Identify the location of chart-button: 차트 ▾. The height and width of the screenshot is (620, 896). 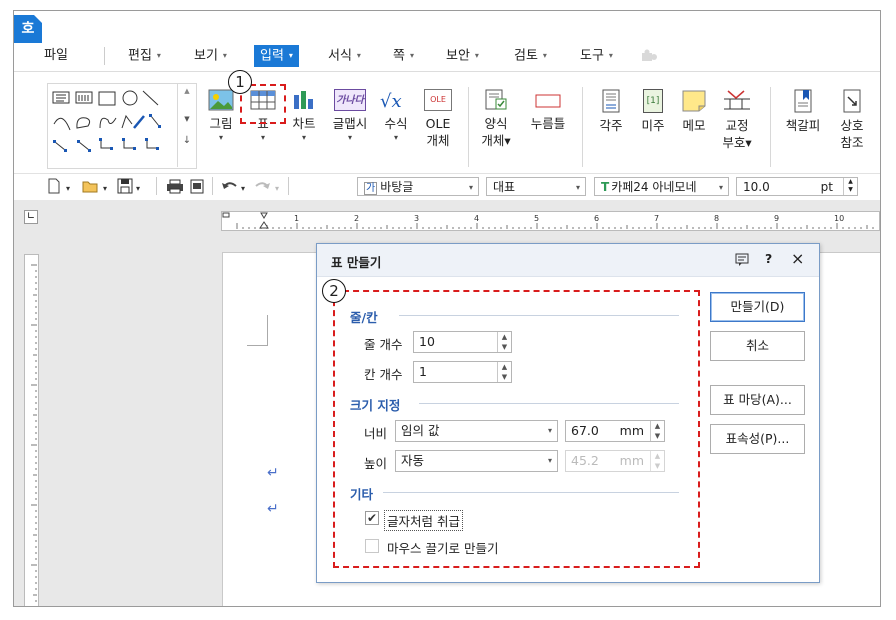
(304, 116).